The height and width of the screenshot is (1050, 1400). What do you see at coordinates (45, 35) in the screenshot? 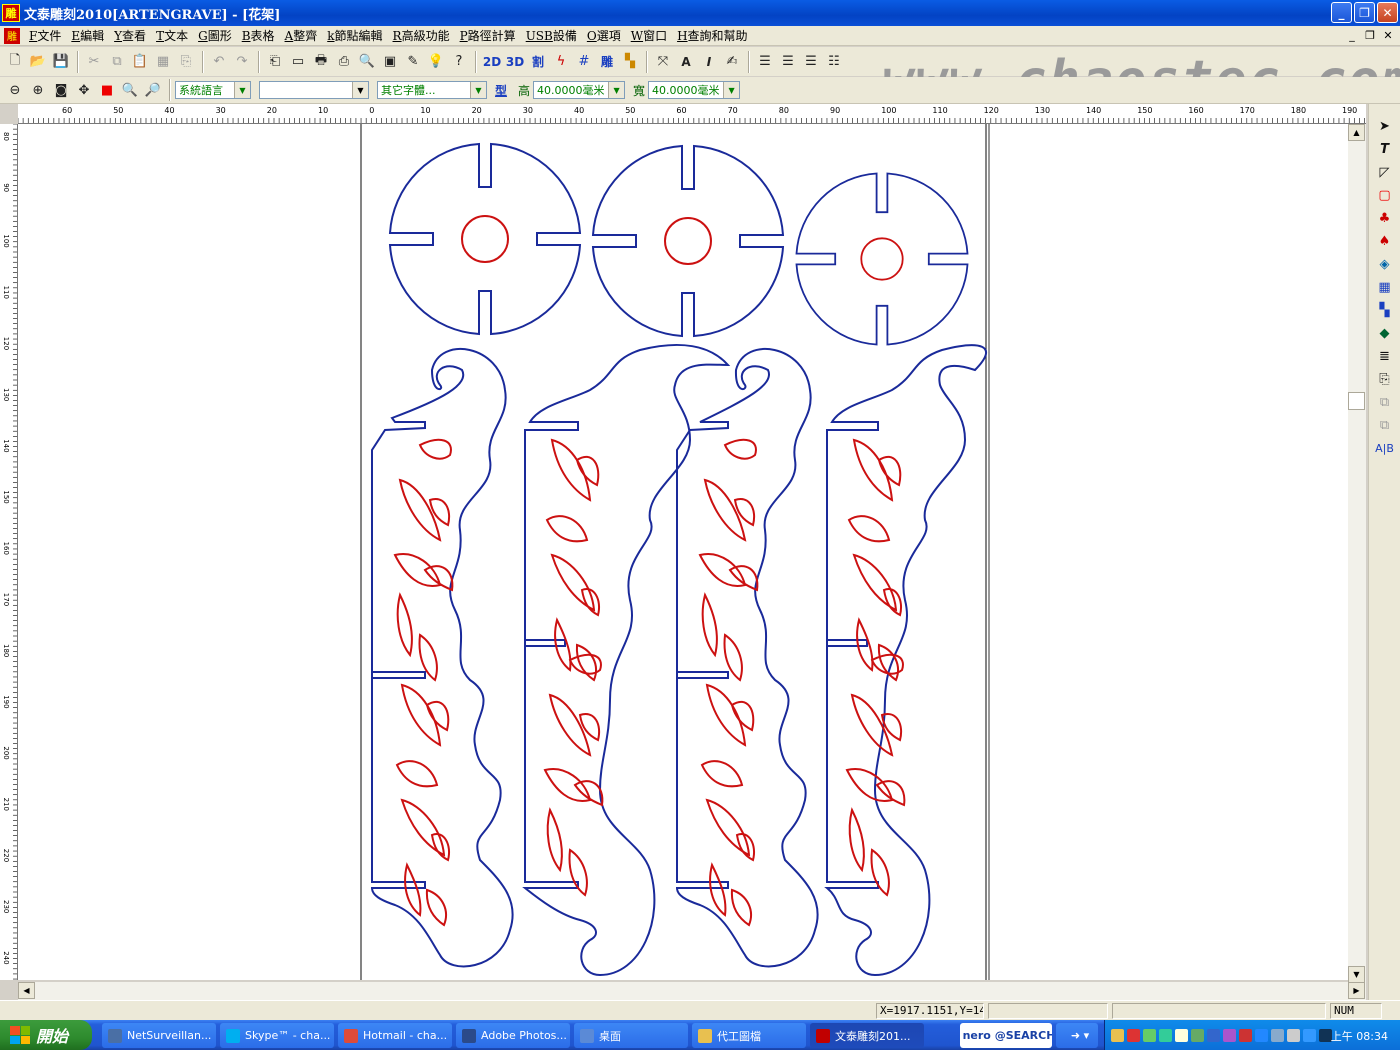
I see `menu-item-0: F文件` at bounding box center [45, 35].